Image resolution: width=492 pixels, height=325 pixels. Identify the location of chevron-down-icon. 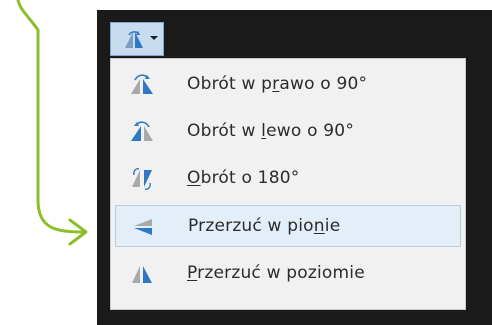
(154, 38).